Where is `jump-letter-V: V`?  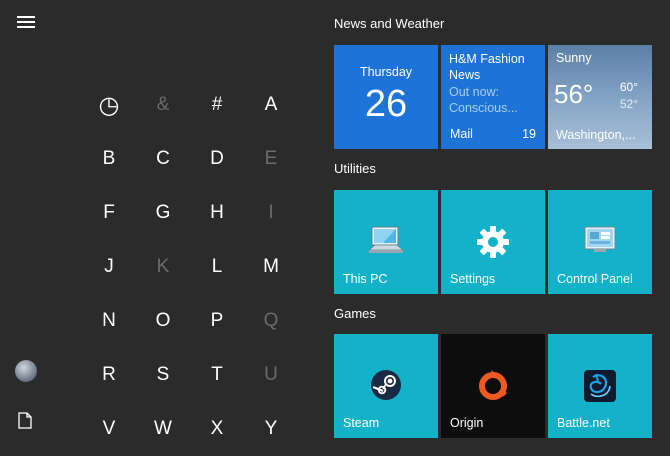
jump-letter-V: V is located at coordinates (109, 429).